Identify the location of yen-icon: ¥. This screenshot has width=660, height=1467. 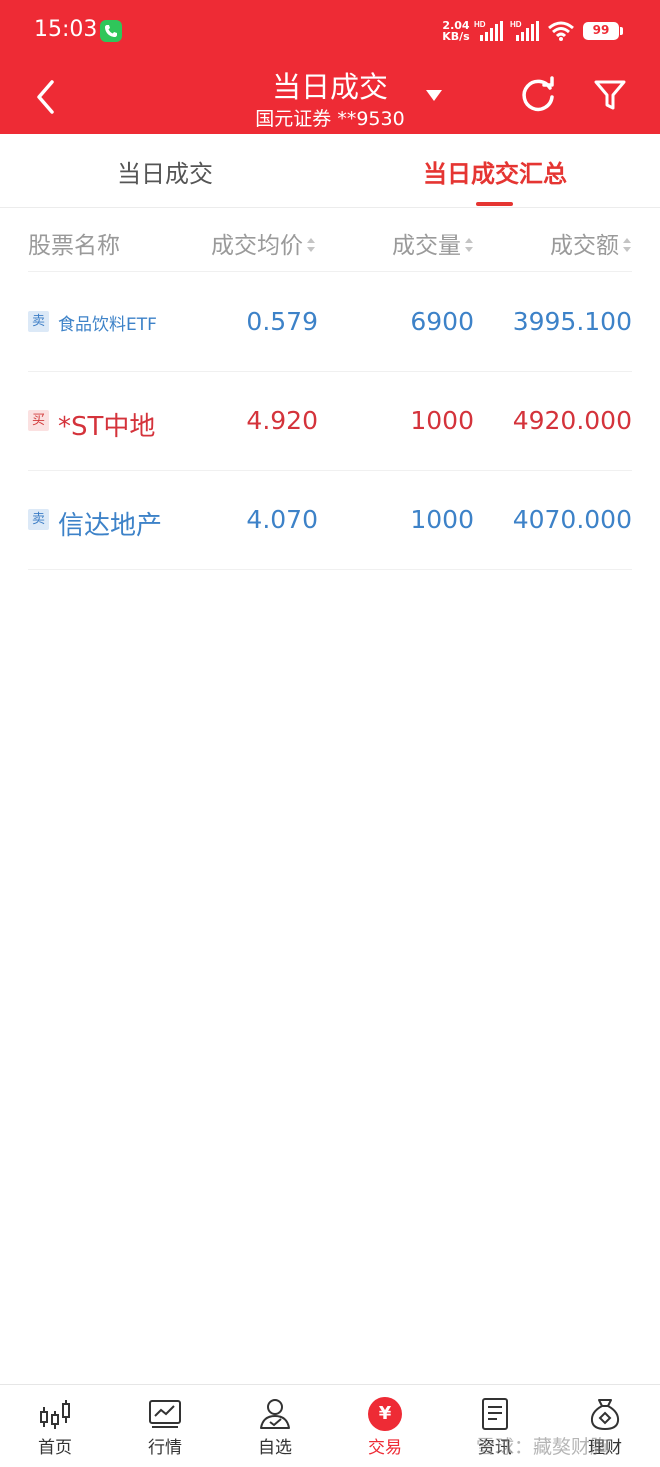
(385, 1414).